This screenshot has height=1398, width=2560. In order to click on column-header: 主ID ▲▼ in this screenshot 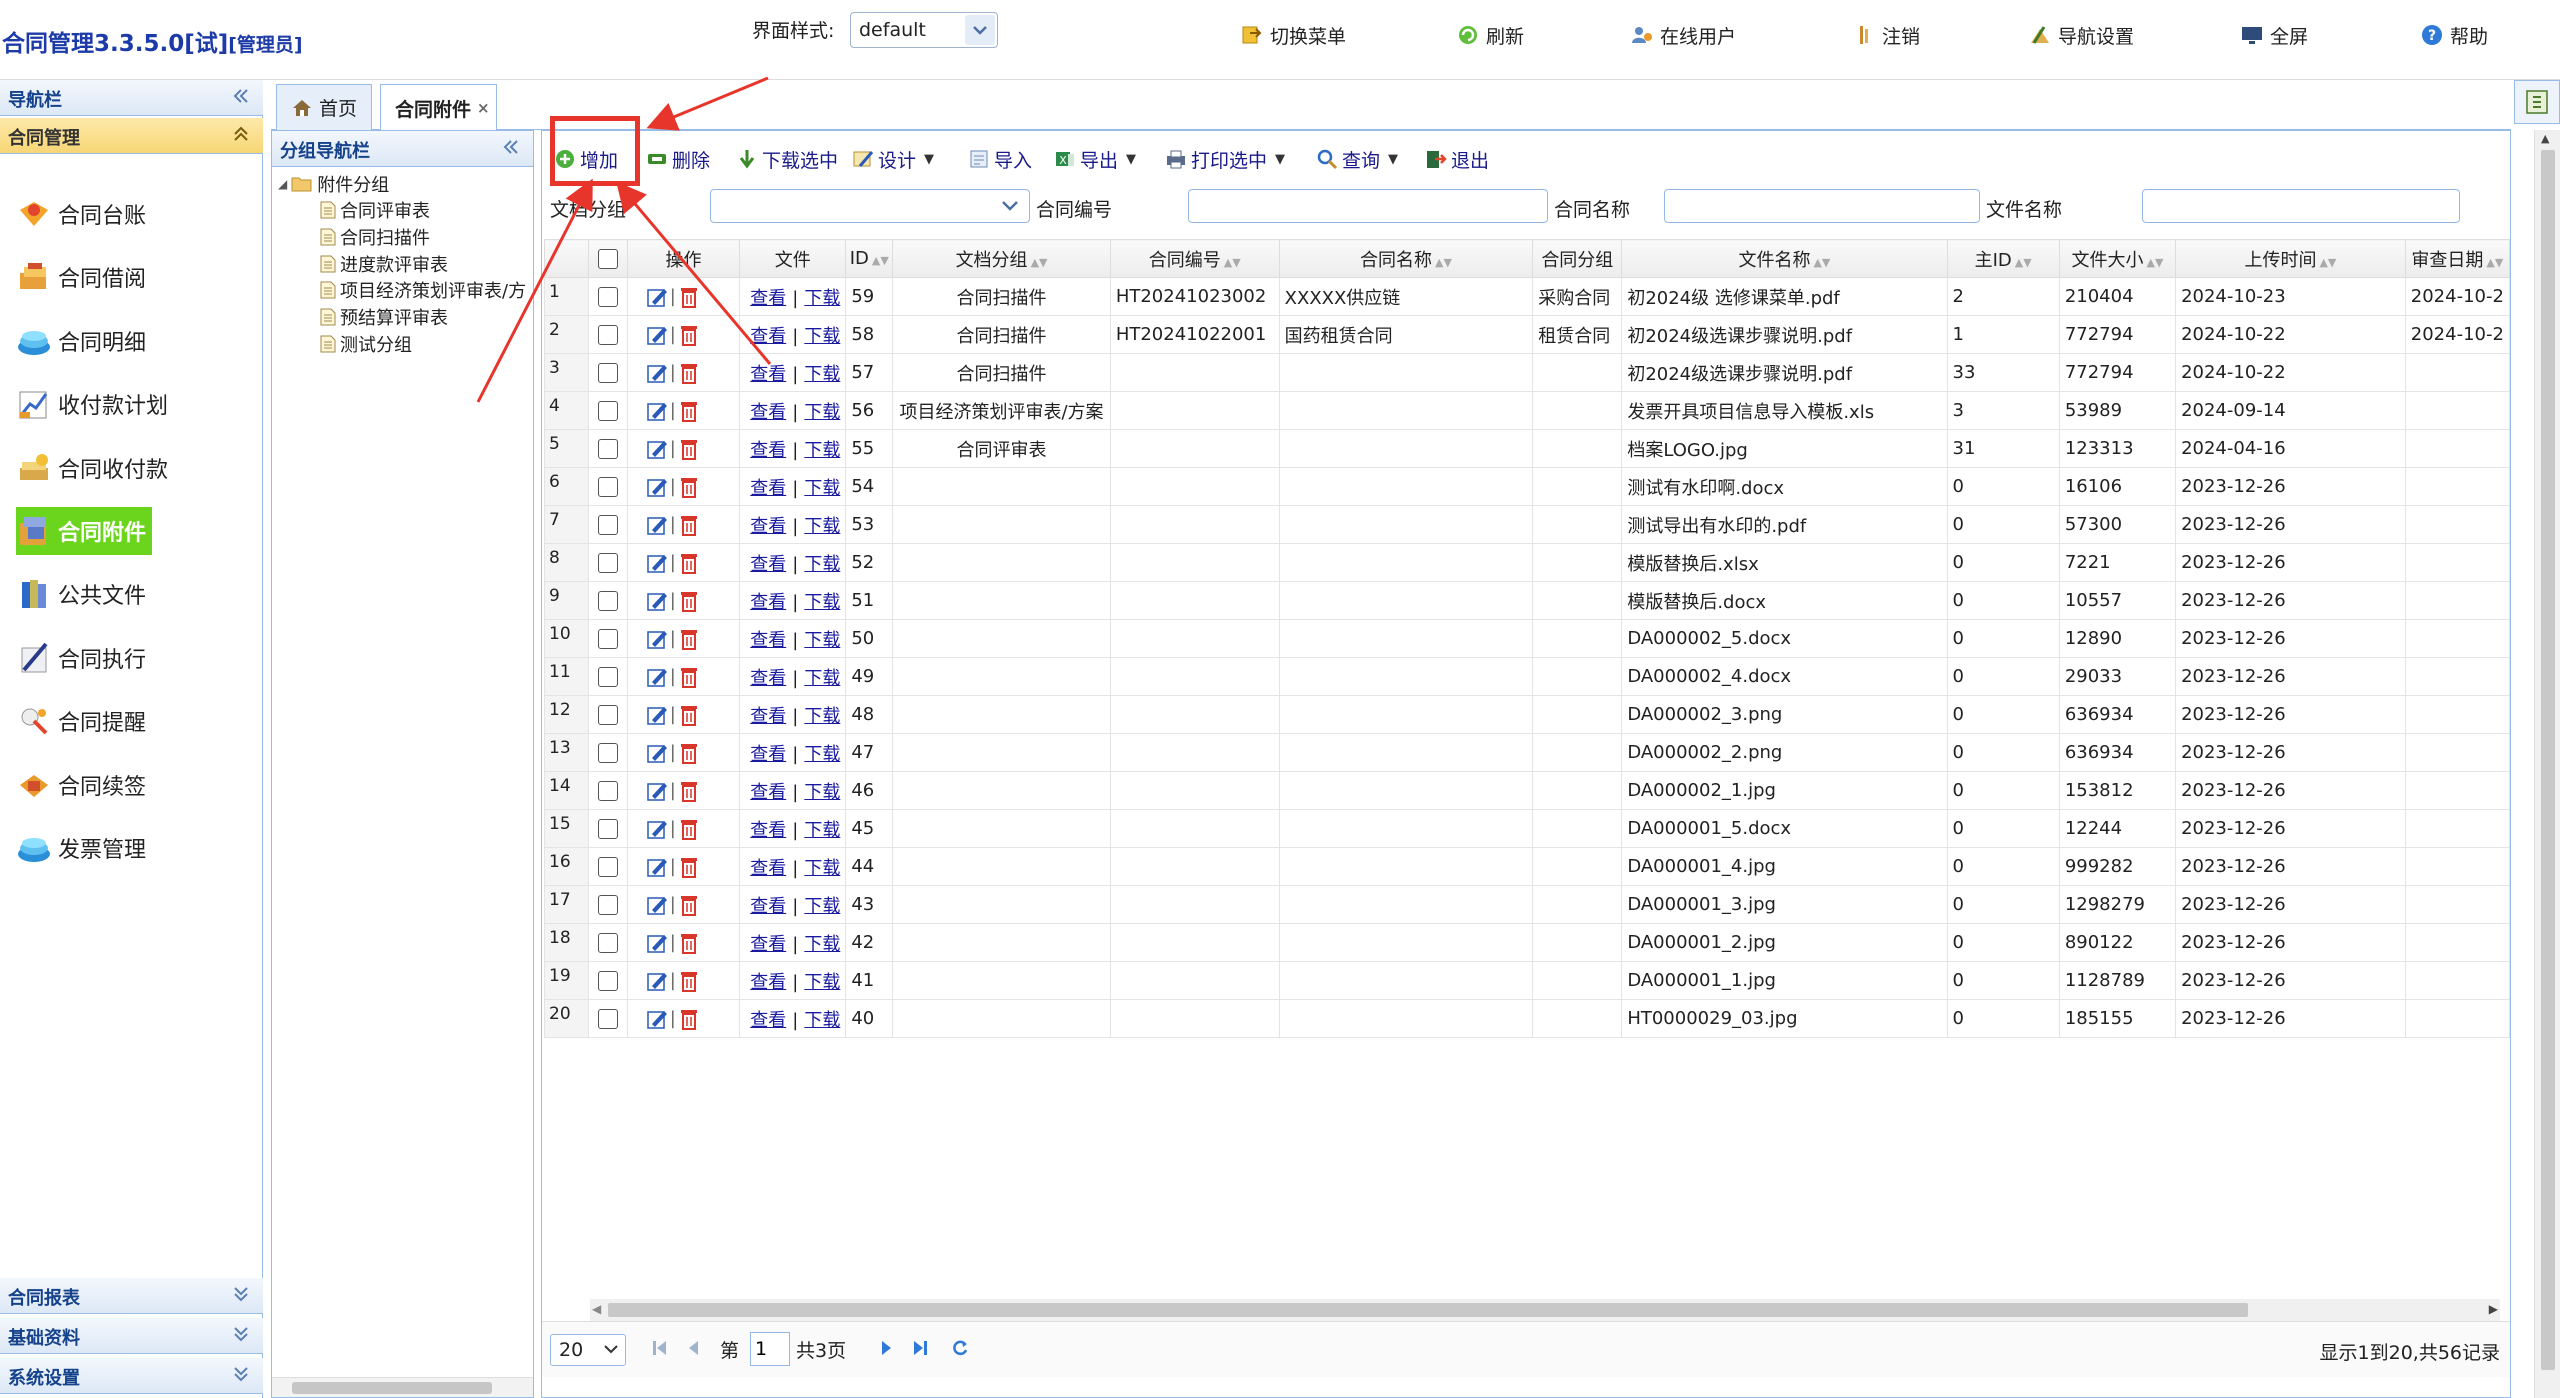, I will do `click(2003, 258)`.